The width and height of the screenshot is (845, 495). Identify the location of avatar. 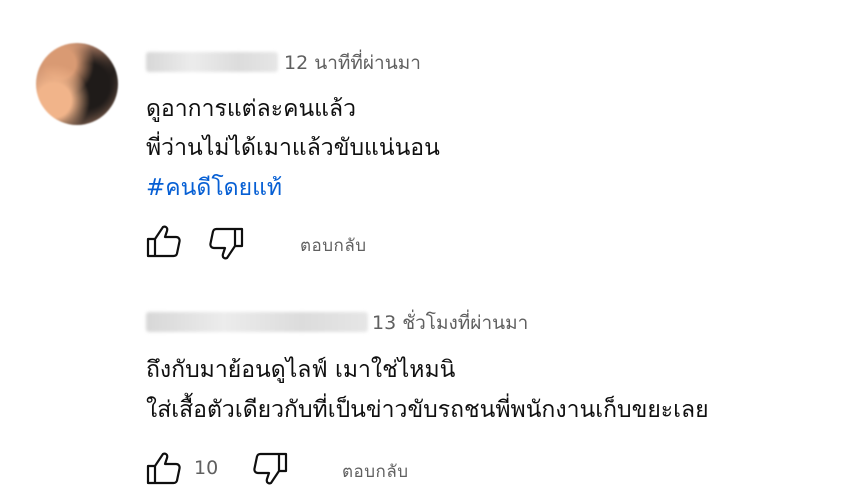
(77, 84).